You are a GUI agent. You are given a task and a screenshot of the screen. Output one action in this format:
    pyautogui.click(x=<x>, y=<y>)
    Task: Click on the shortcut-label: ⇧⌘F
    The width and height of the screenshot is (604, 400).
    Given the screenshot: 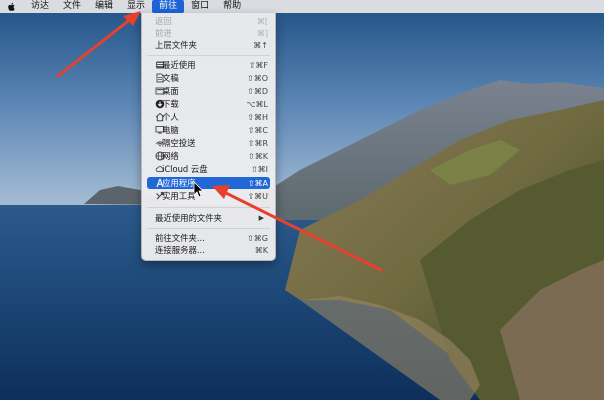 What is the action you would take?
    pyautogui.click(x=258, y=65)
    